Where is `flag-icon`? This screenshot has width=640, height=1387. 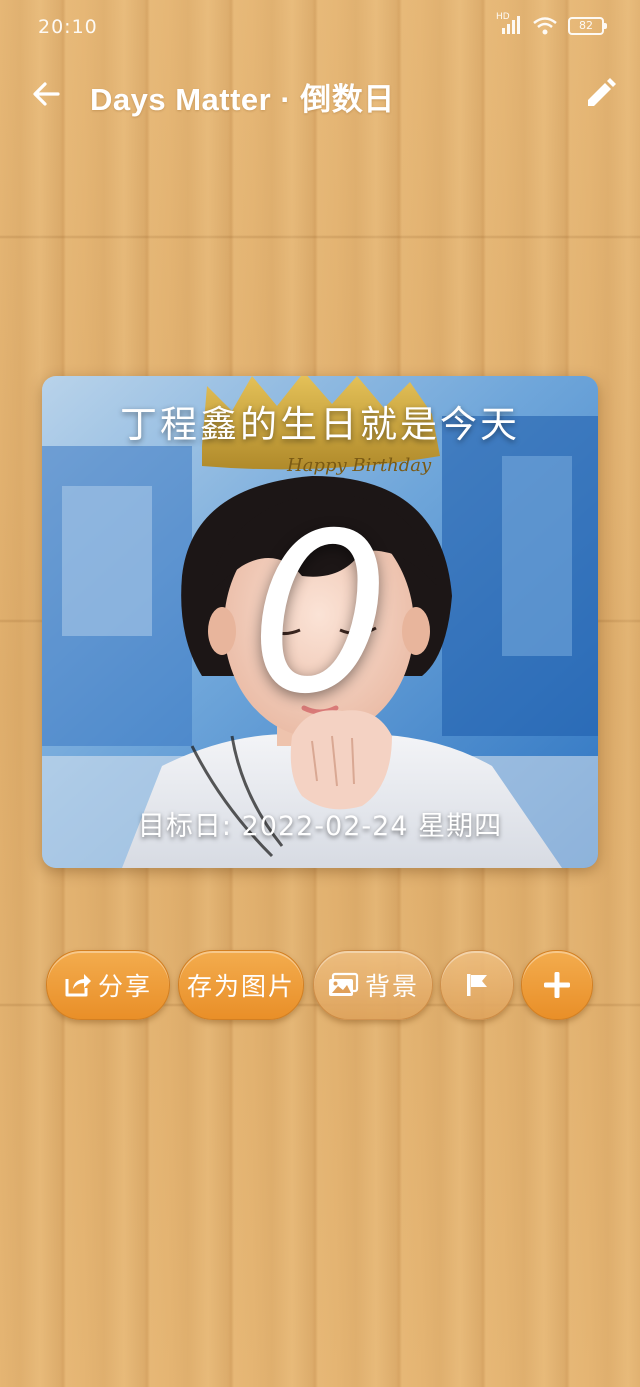
flag-icon is located at coordinates (477, 985).